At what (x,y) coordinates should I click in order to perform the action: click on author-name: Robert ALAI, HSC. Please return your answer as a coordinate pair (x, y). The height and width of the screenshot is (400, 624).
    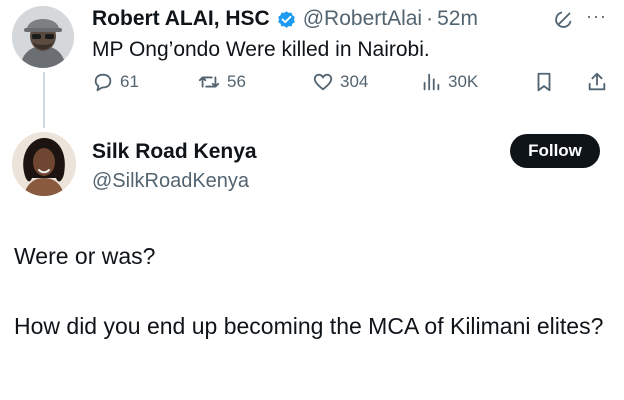
    Looking at the image, I should click on (181, 19).